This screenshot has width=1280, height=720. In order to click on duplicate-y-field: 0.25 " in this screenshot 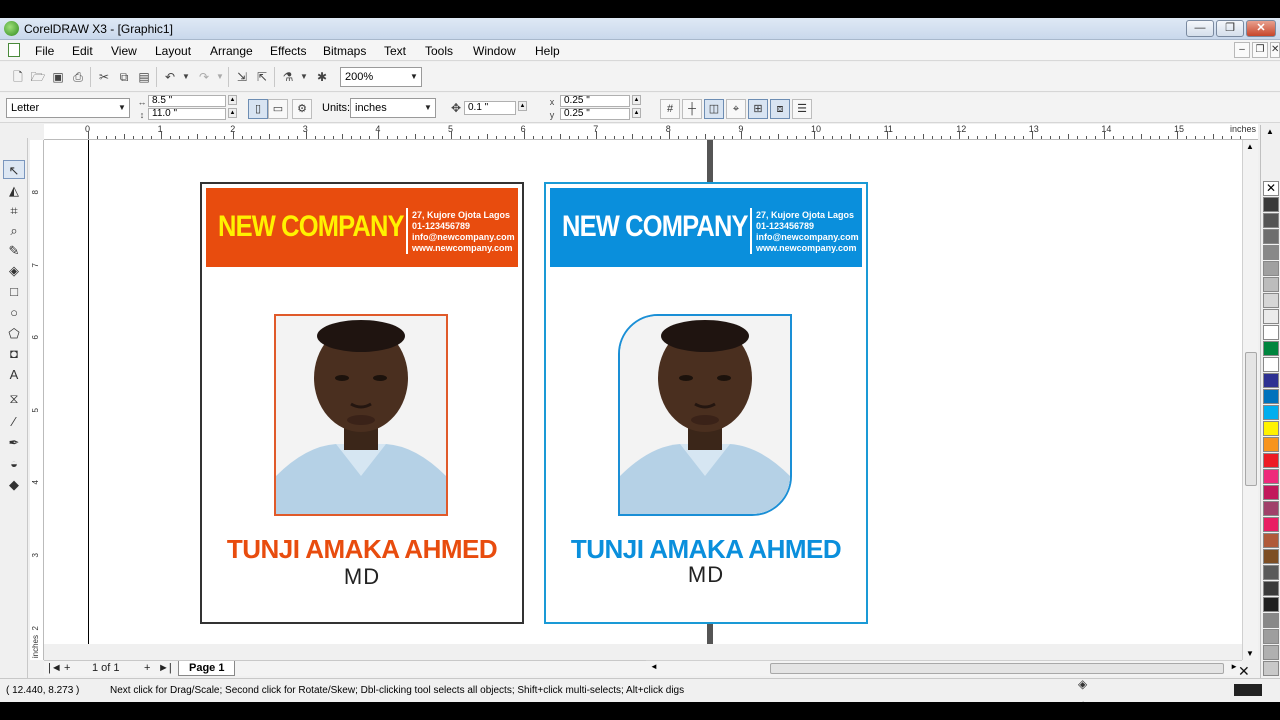, I will do `click(595, 114)`.